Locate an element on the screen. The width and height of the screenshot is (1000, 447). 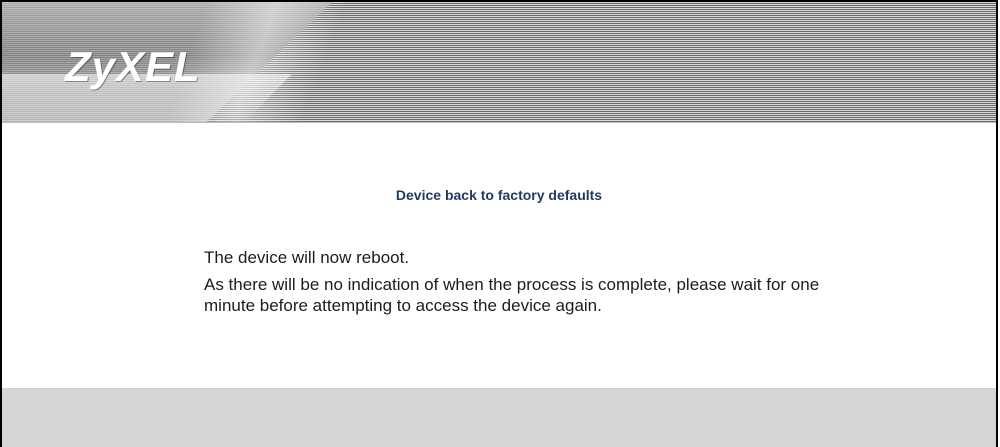
reboot-message: The device will now reboot. is located at coordinates (307, 257).